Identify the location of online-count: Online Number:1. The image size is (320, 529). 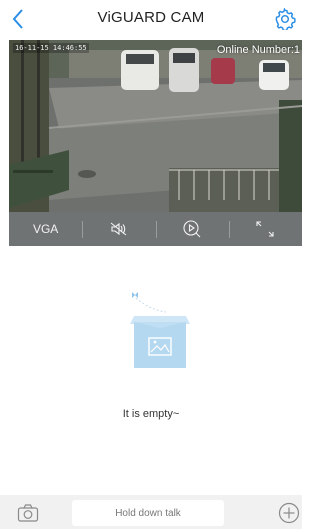
(258, 50).